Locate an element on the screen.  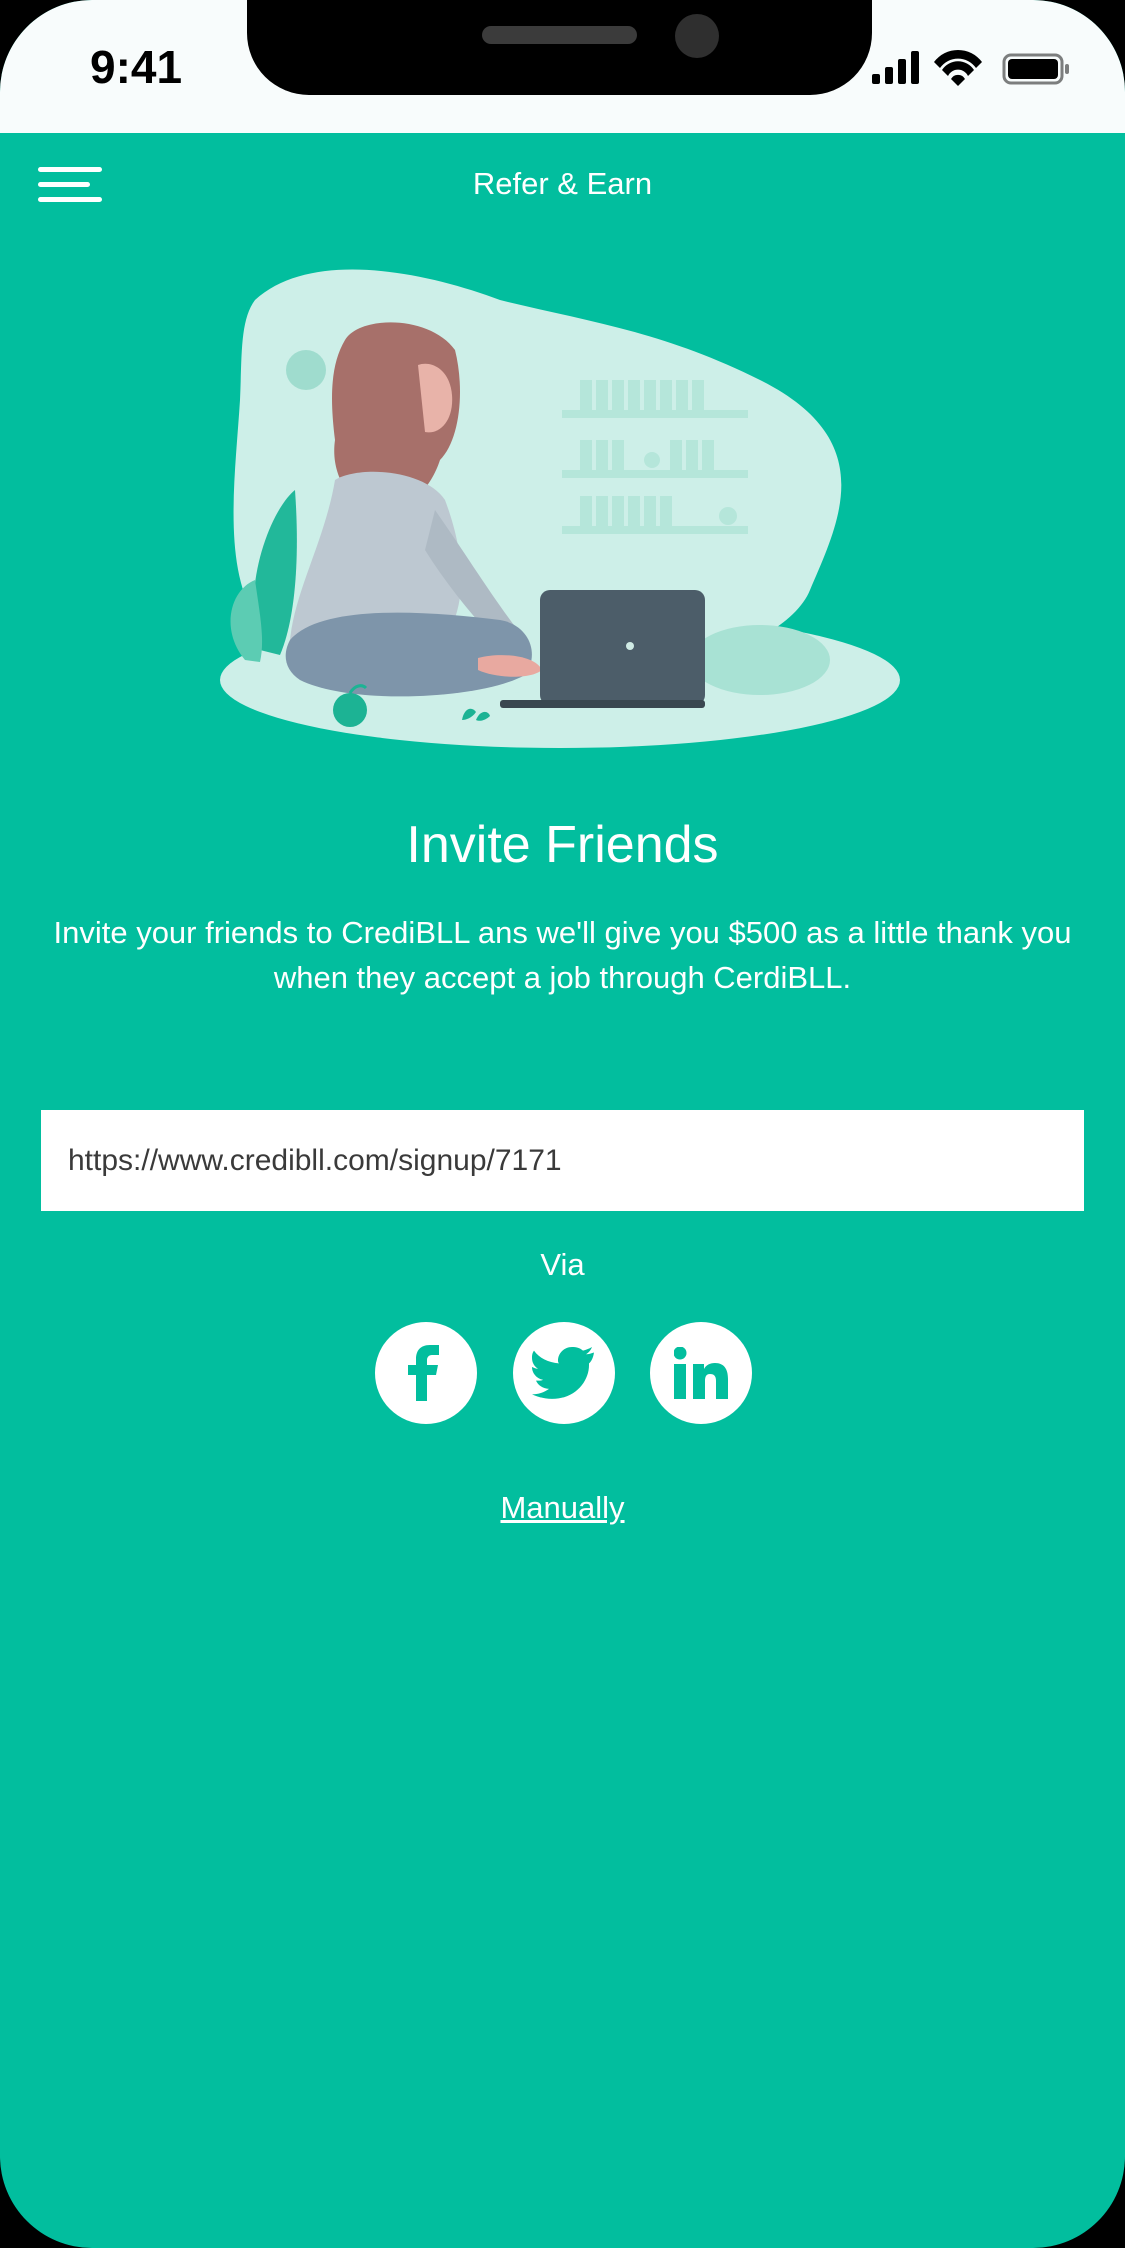
status-time: 9:41 is located at coordinates (136, 67).